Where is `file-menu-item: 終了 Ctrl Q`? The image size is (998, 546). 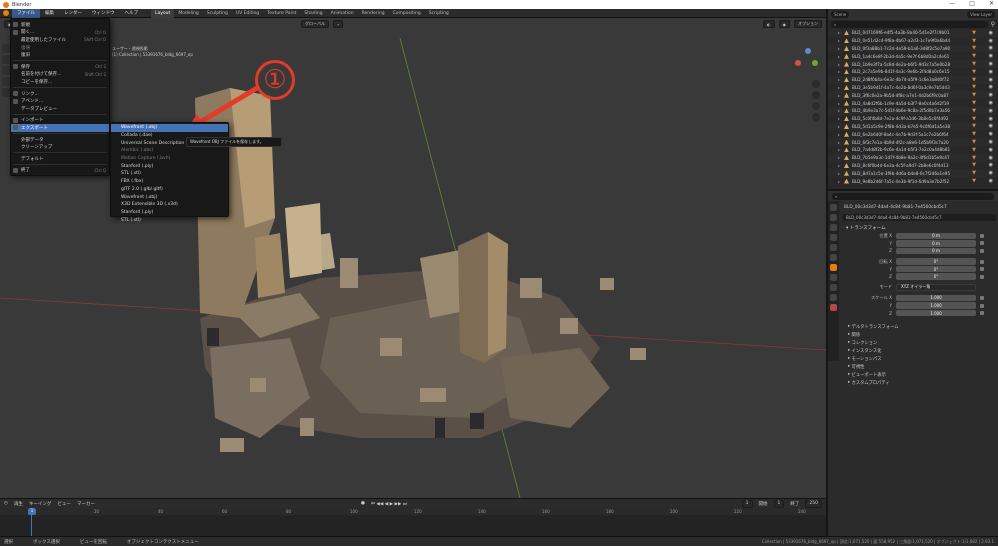
file-menu-item: 終了 Ctrl Q is located at coordinates (60, 171).